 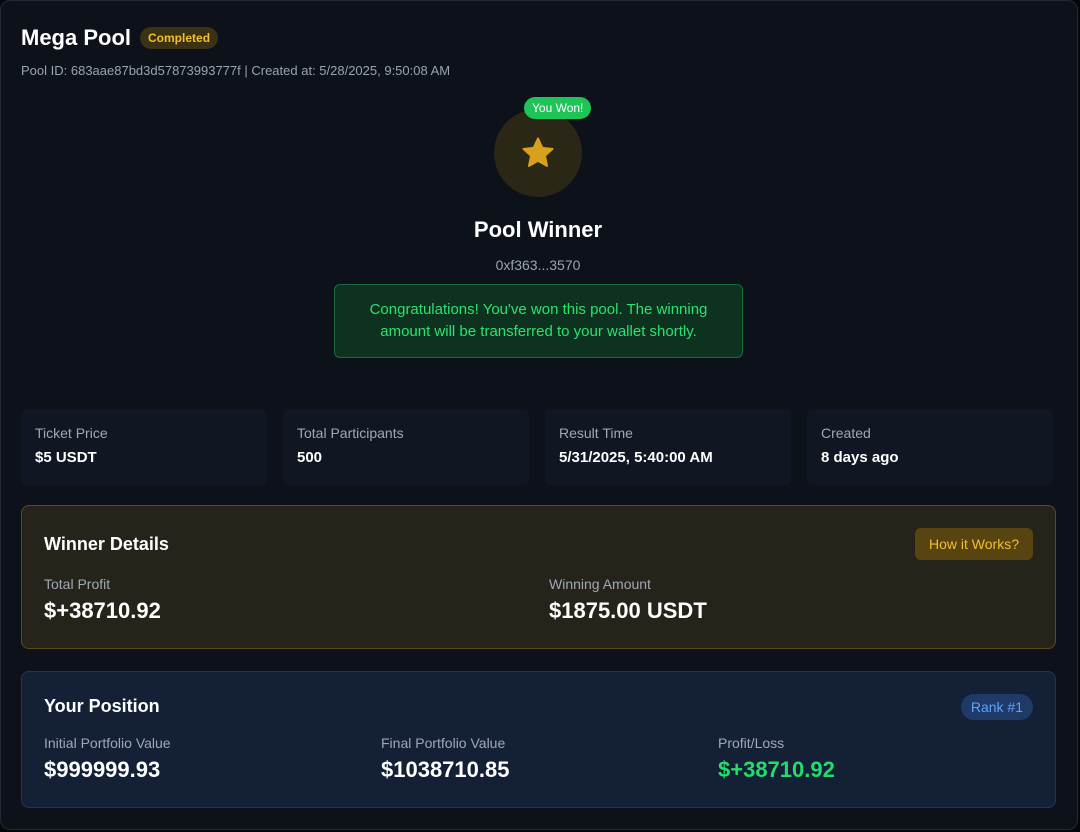 I want to click on title-row: Mega Pool Completed, so click(x=235, y=38).